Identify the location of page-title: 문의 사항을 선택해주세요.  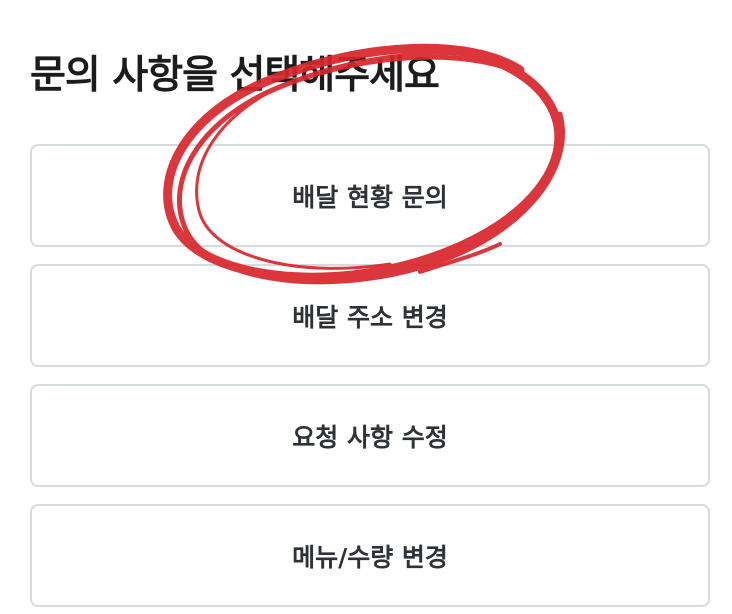
(235, 75).